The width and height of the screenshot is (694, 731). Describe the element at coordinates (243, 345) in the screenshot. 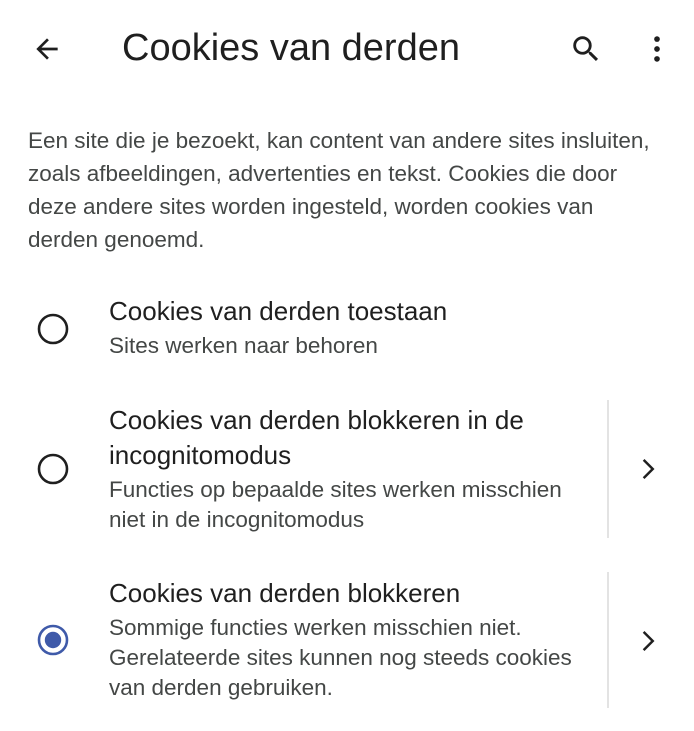

I see `option-subtitle: Sites werken naar behoren` at that location.